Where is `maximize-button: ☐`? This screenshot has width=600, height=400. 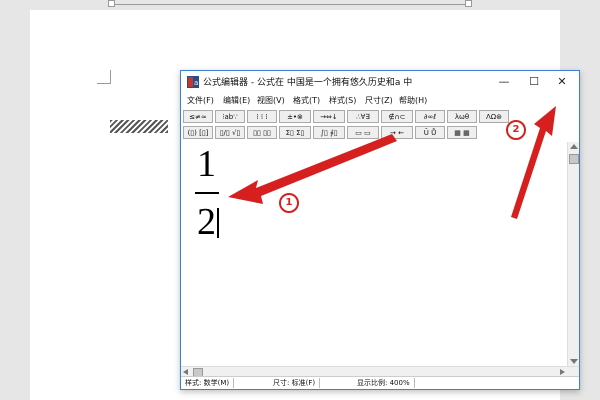 maximize-button: ☐ is located at coordinates (534, 82).